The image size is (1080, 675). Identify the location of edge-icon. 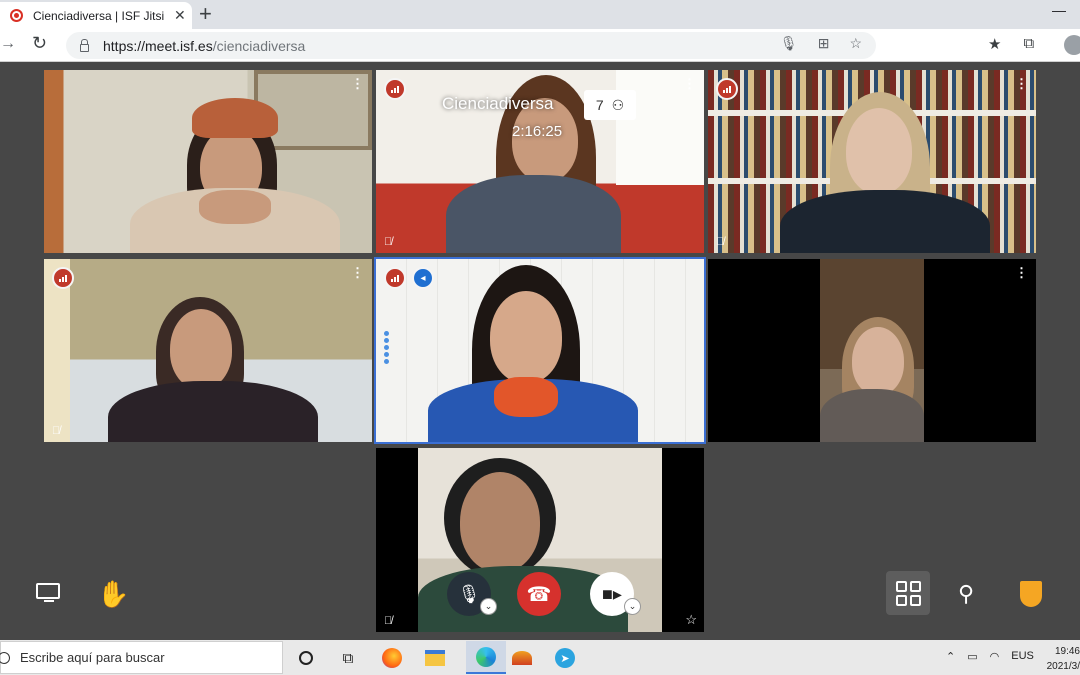
(486, 657).